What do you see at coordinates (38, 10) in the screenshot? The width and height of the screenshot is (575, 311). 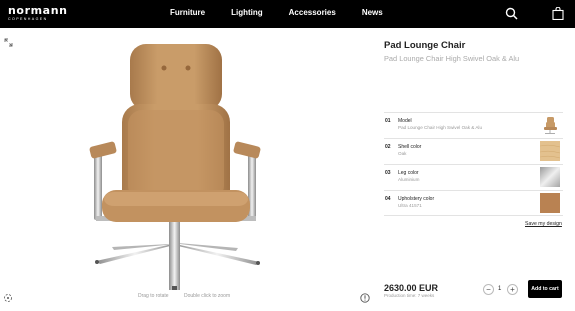 I see `brand-name: normann` at bounding box center [38, 10].